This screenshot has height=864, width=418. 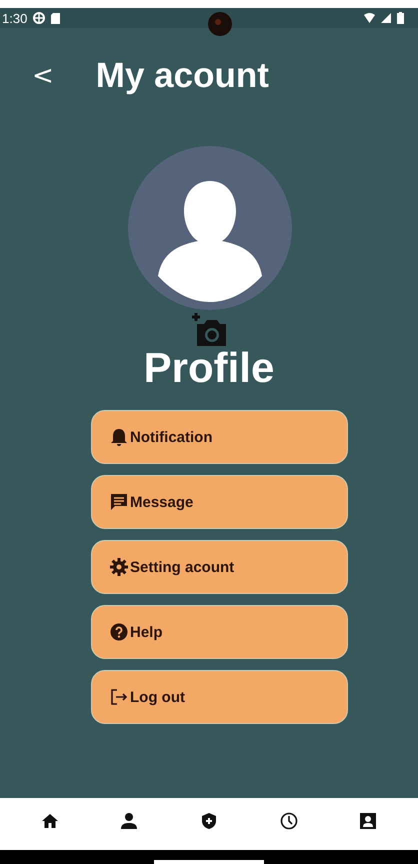 What do you see at coordinates (219, 502) in the screenshot?
I see `menu-button: Message` at bounding box center [219, 502].